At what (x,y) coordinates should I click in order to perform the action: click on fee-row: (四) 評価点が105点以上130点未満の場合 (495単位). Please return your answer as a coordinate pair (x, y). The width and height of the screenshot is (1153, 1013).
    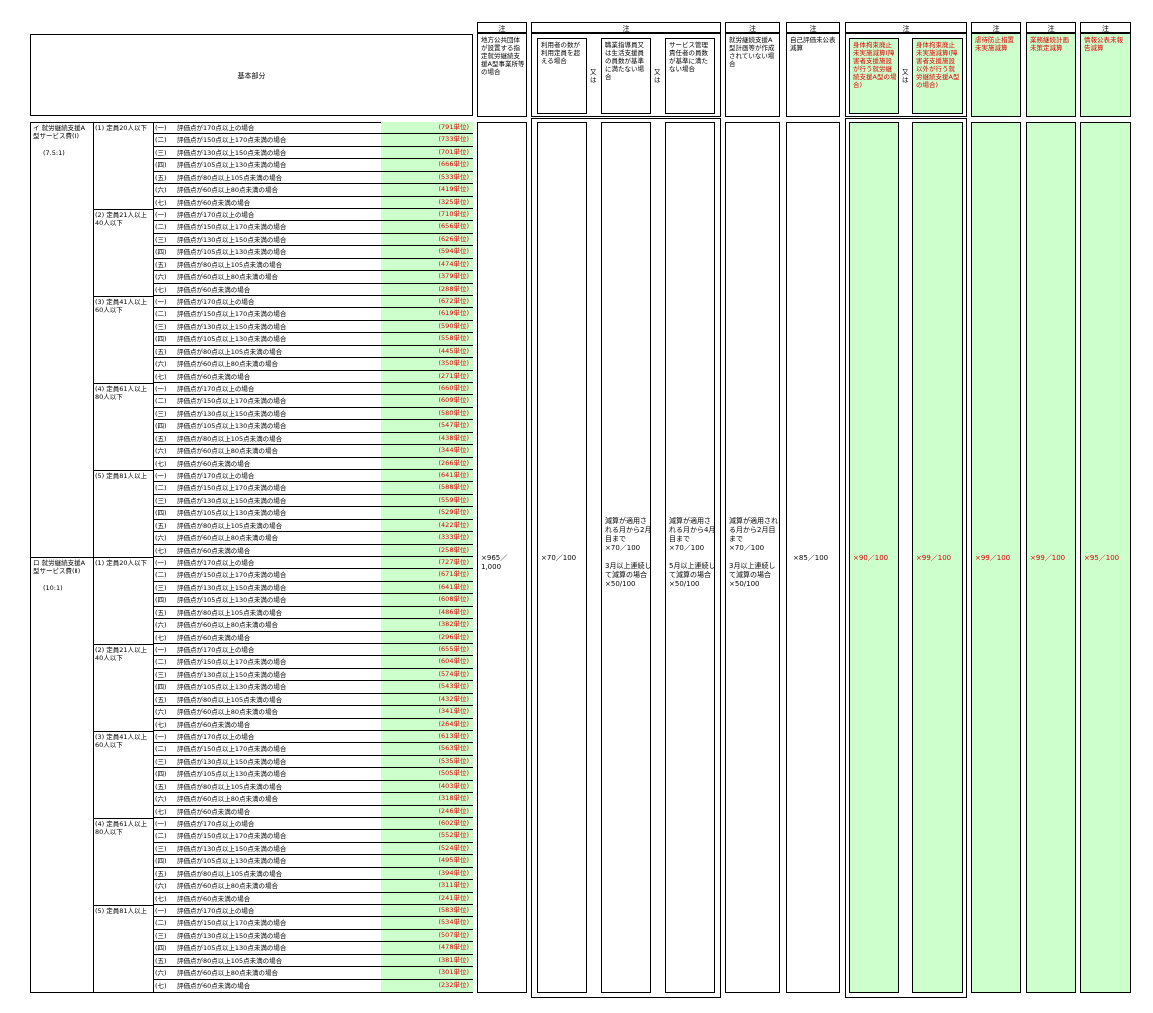
    Looking at the image, I should click on (313, 861).